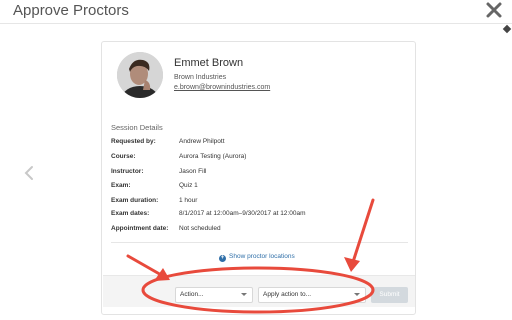 This screenshot has height=320, width=512. I want to click on detail-value: 8/1/2017 at 12:00am–9/30/2017 at 12:00am, so click(242, 213).